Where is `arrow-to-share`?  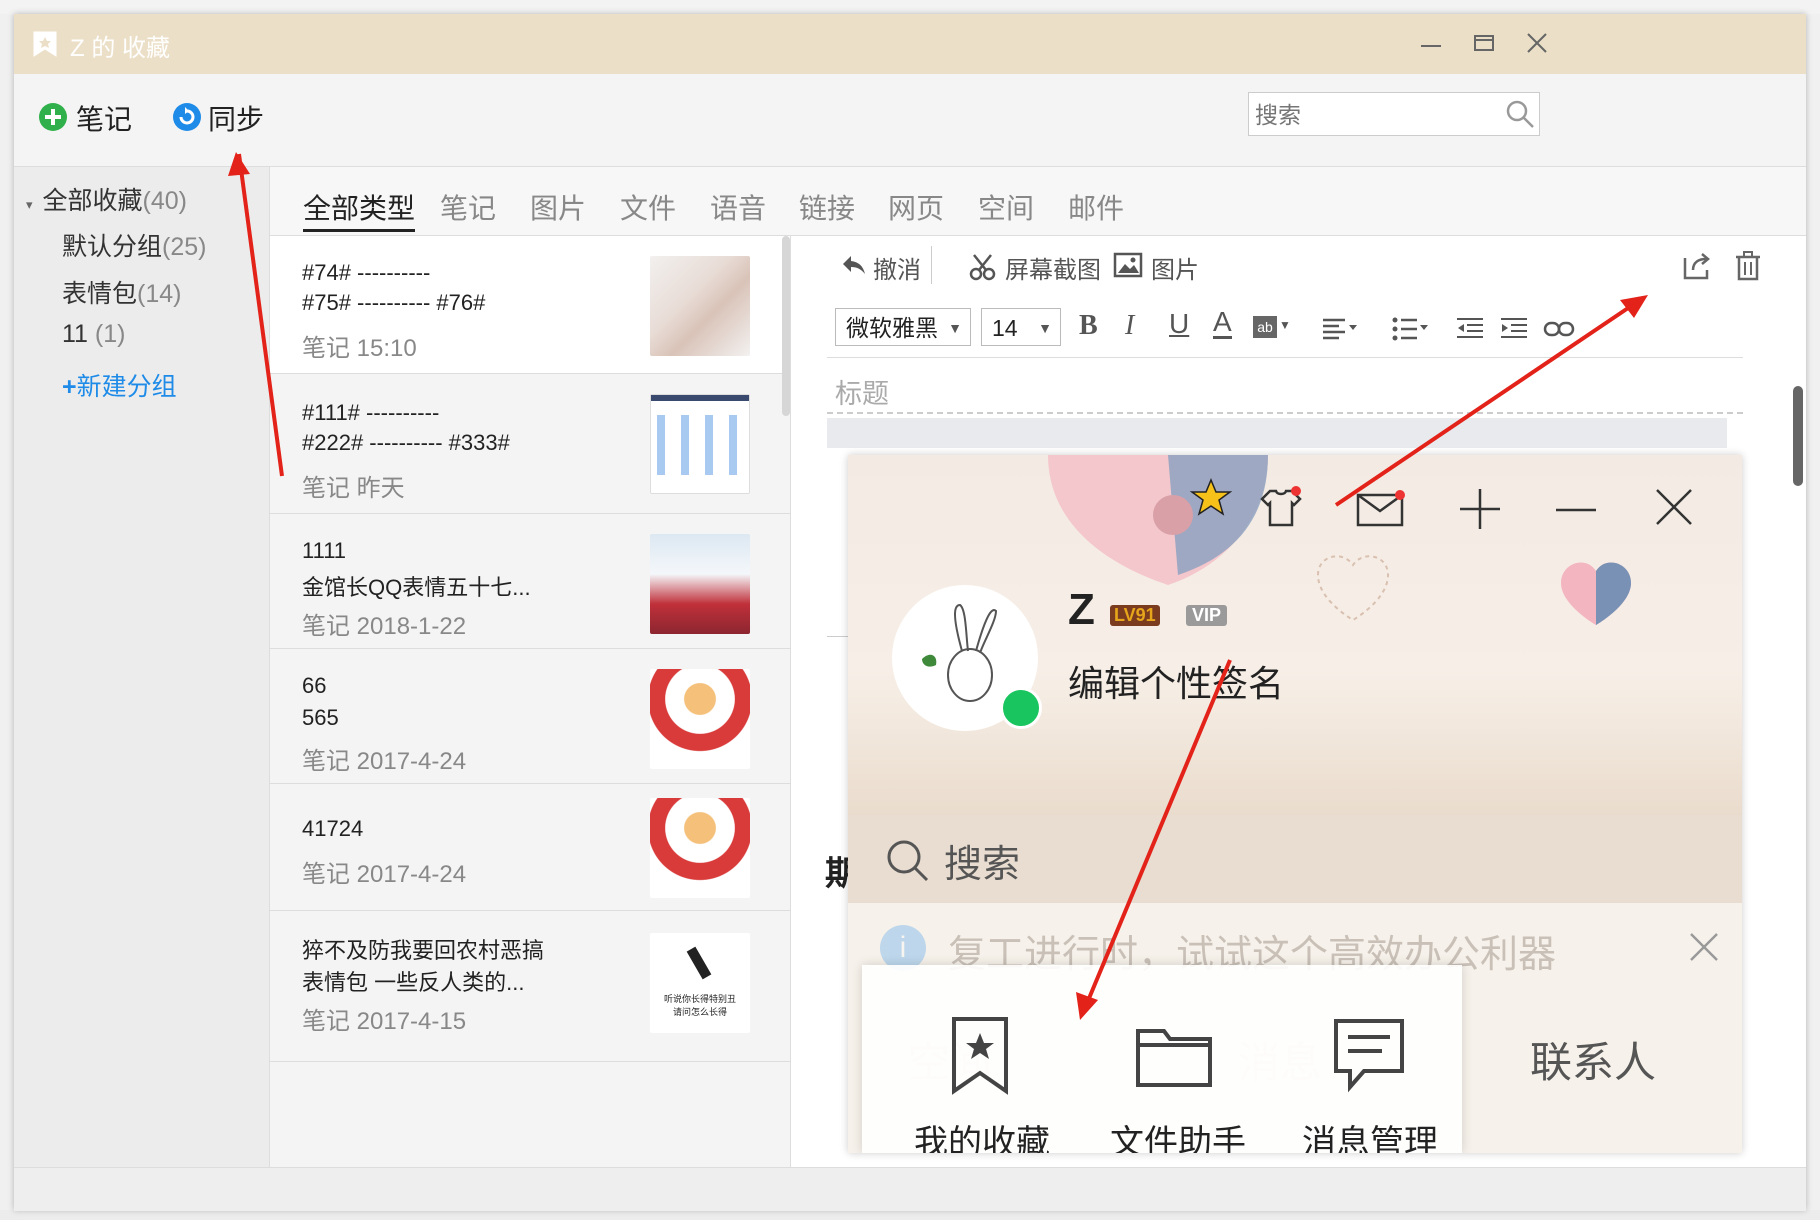
arrow-to-share is located at coordinates (1491, 401).